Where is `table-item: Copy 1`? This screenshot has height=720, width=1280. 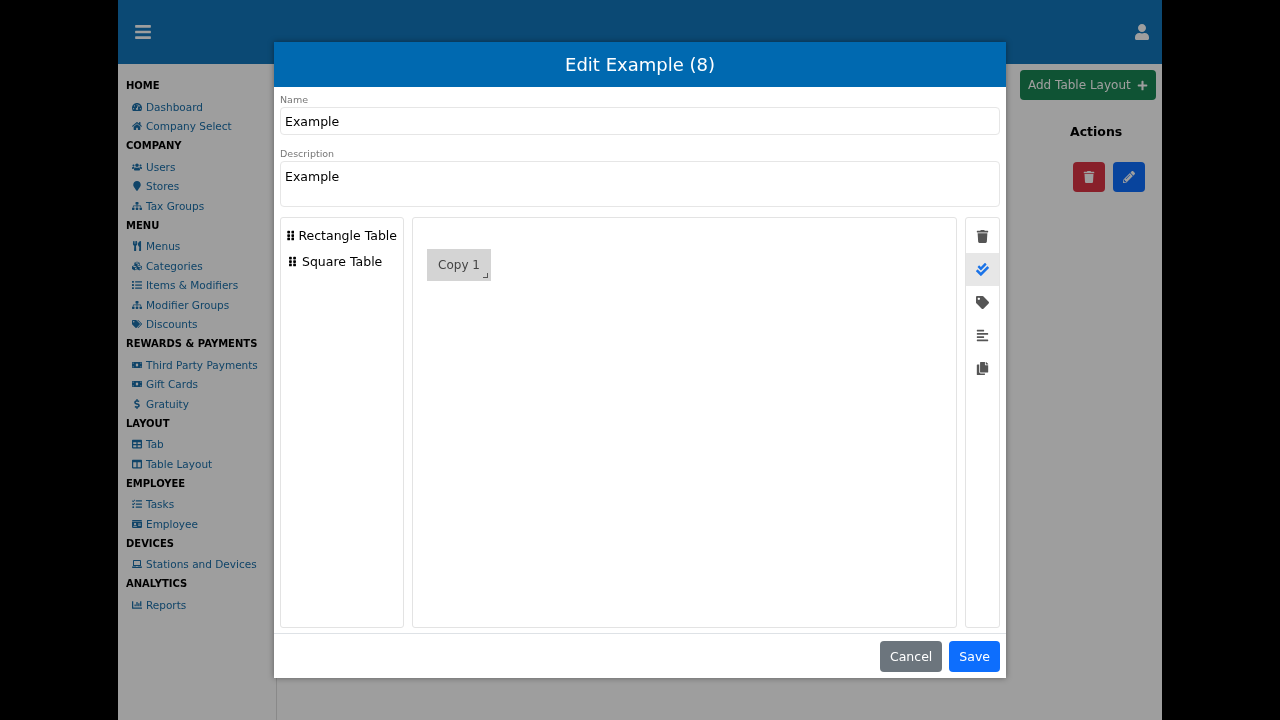
table-item: Copy 1 is located at coordinates (459, 265).